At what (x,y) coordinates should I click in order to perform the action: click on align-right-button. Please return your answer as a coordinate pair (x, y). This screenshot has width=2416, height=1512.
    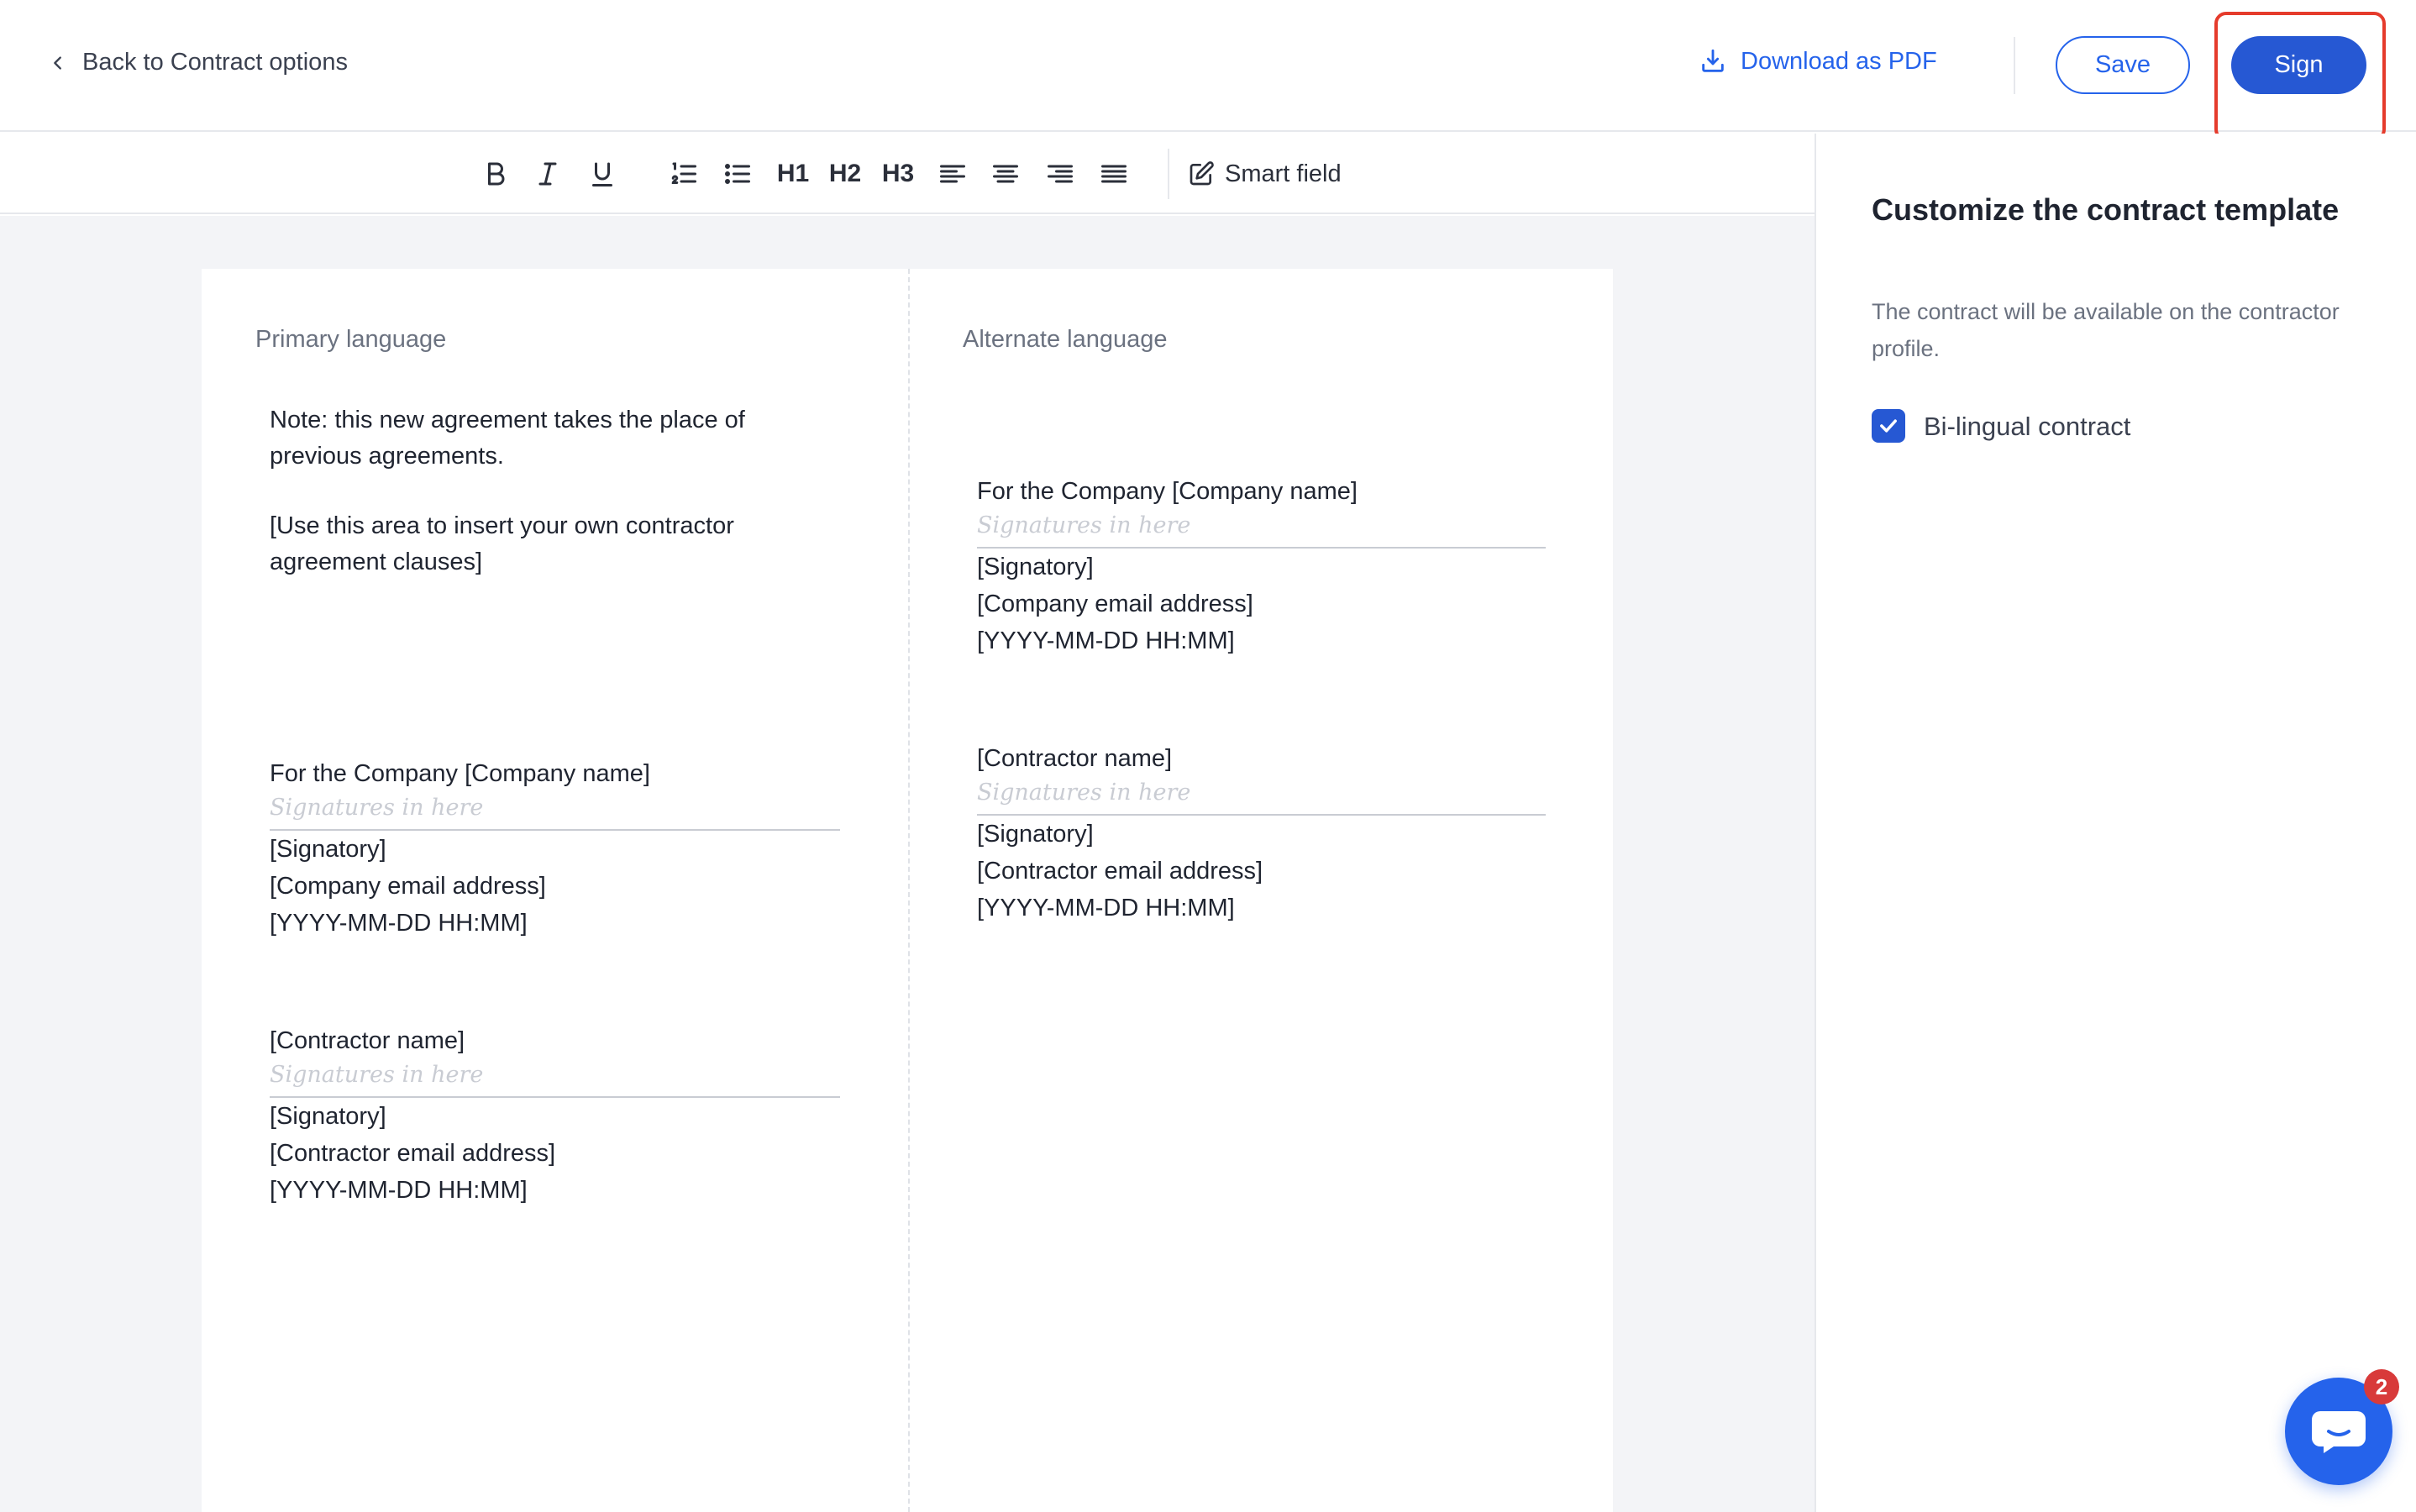
    Looking at the image, I should click on (1060, 174).